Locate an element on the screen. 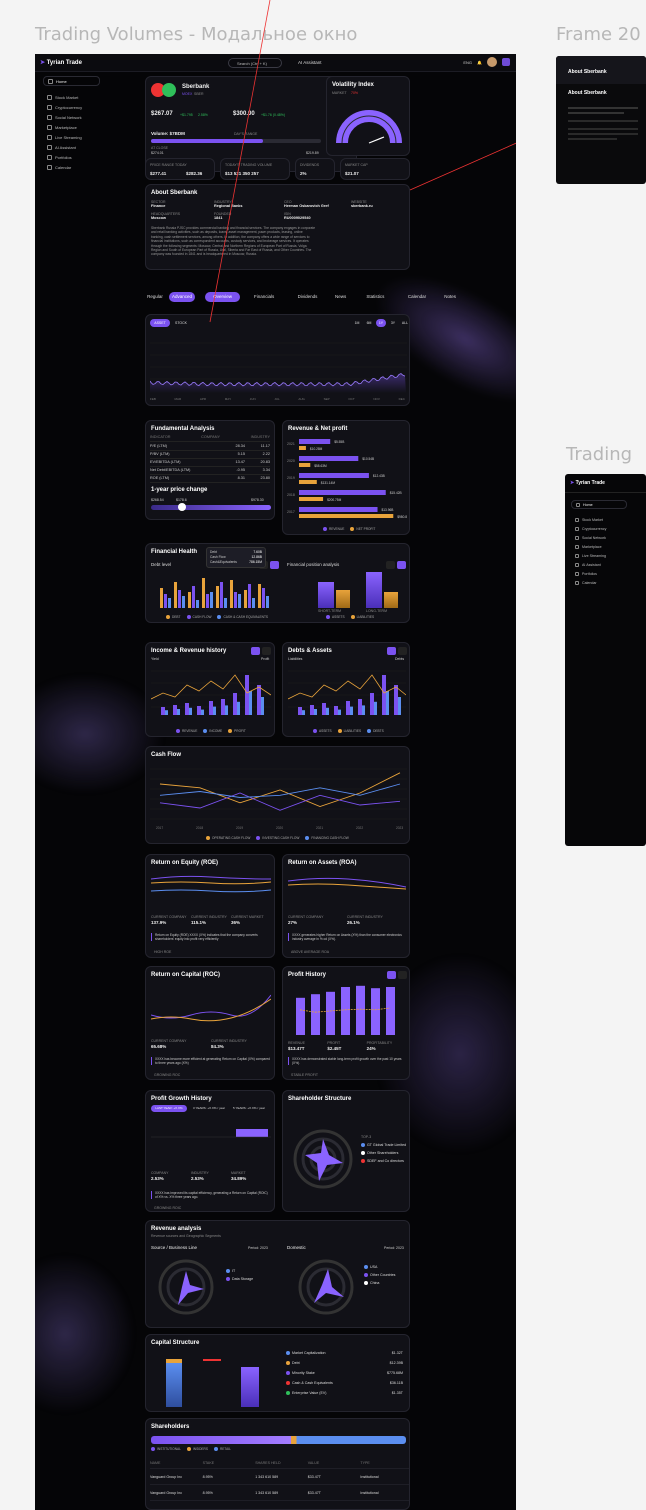 This screenshot has height=1510, width=646. range-all: ALL is located at coordinates (404, 323).